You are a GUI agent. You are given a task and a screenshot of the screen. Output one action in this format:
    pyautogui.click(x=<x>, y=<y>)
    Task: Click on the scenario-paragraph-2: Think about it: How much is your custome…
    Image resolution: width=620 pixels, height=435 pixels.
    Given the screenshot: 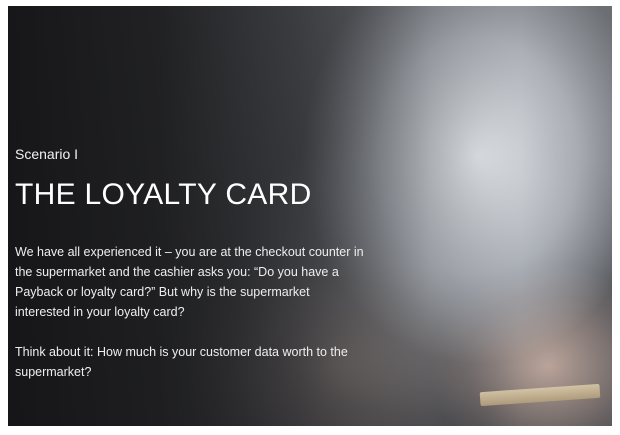 What is the action you would take?
    pyautogui.click(x=181, y=362)
    